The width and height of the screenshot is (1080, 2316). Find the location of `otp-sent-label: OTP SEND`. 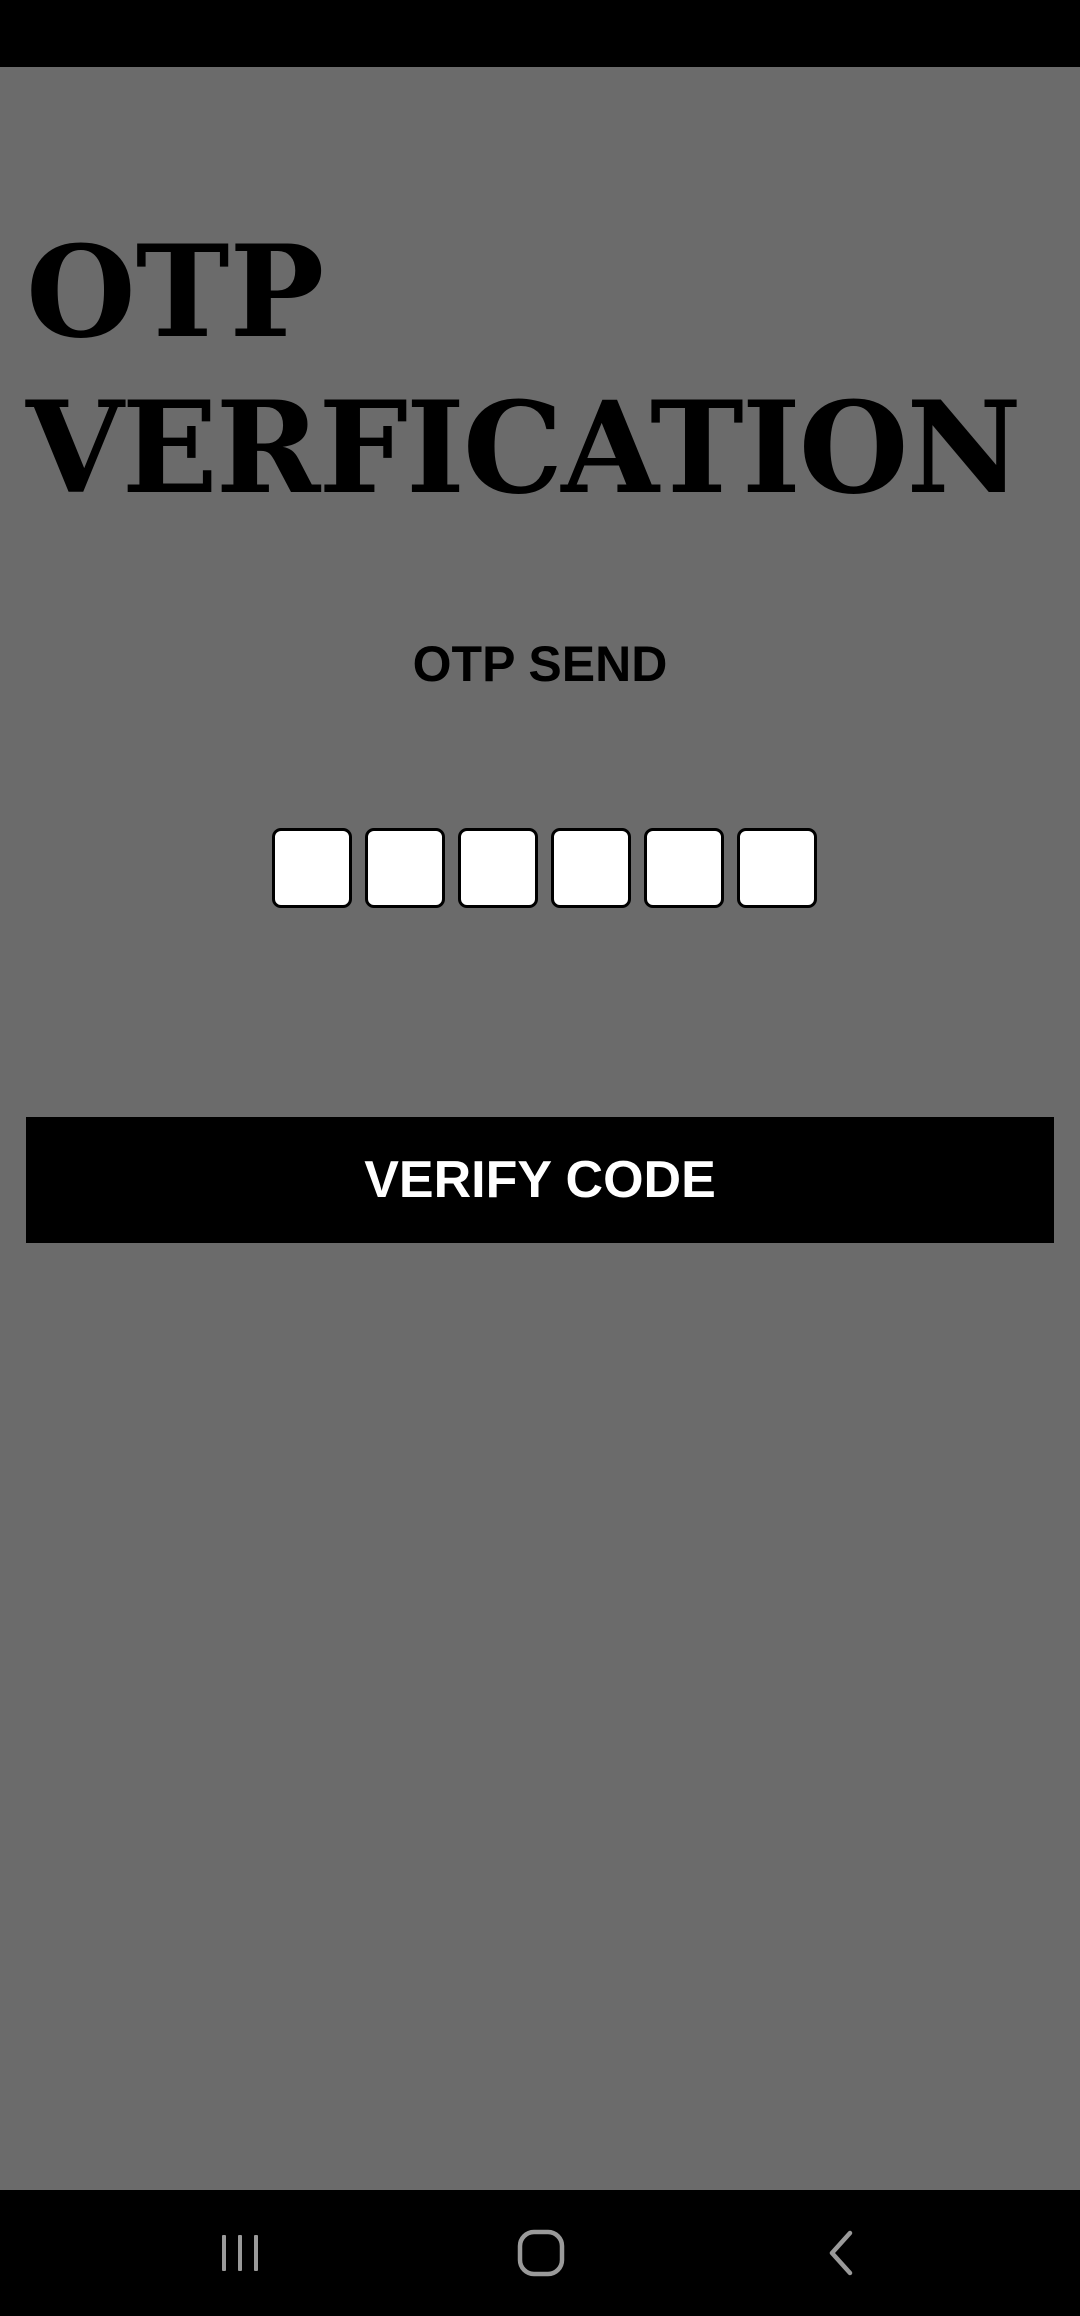

otp-sent-label: OTP SEND is located at coordinates (540, 664).